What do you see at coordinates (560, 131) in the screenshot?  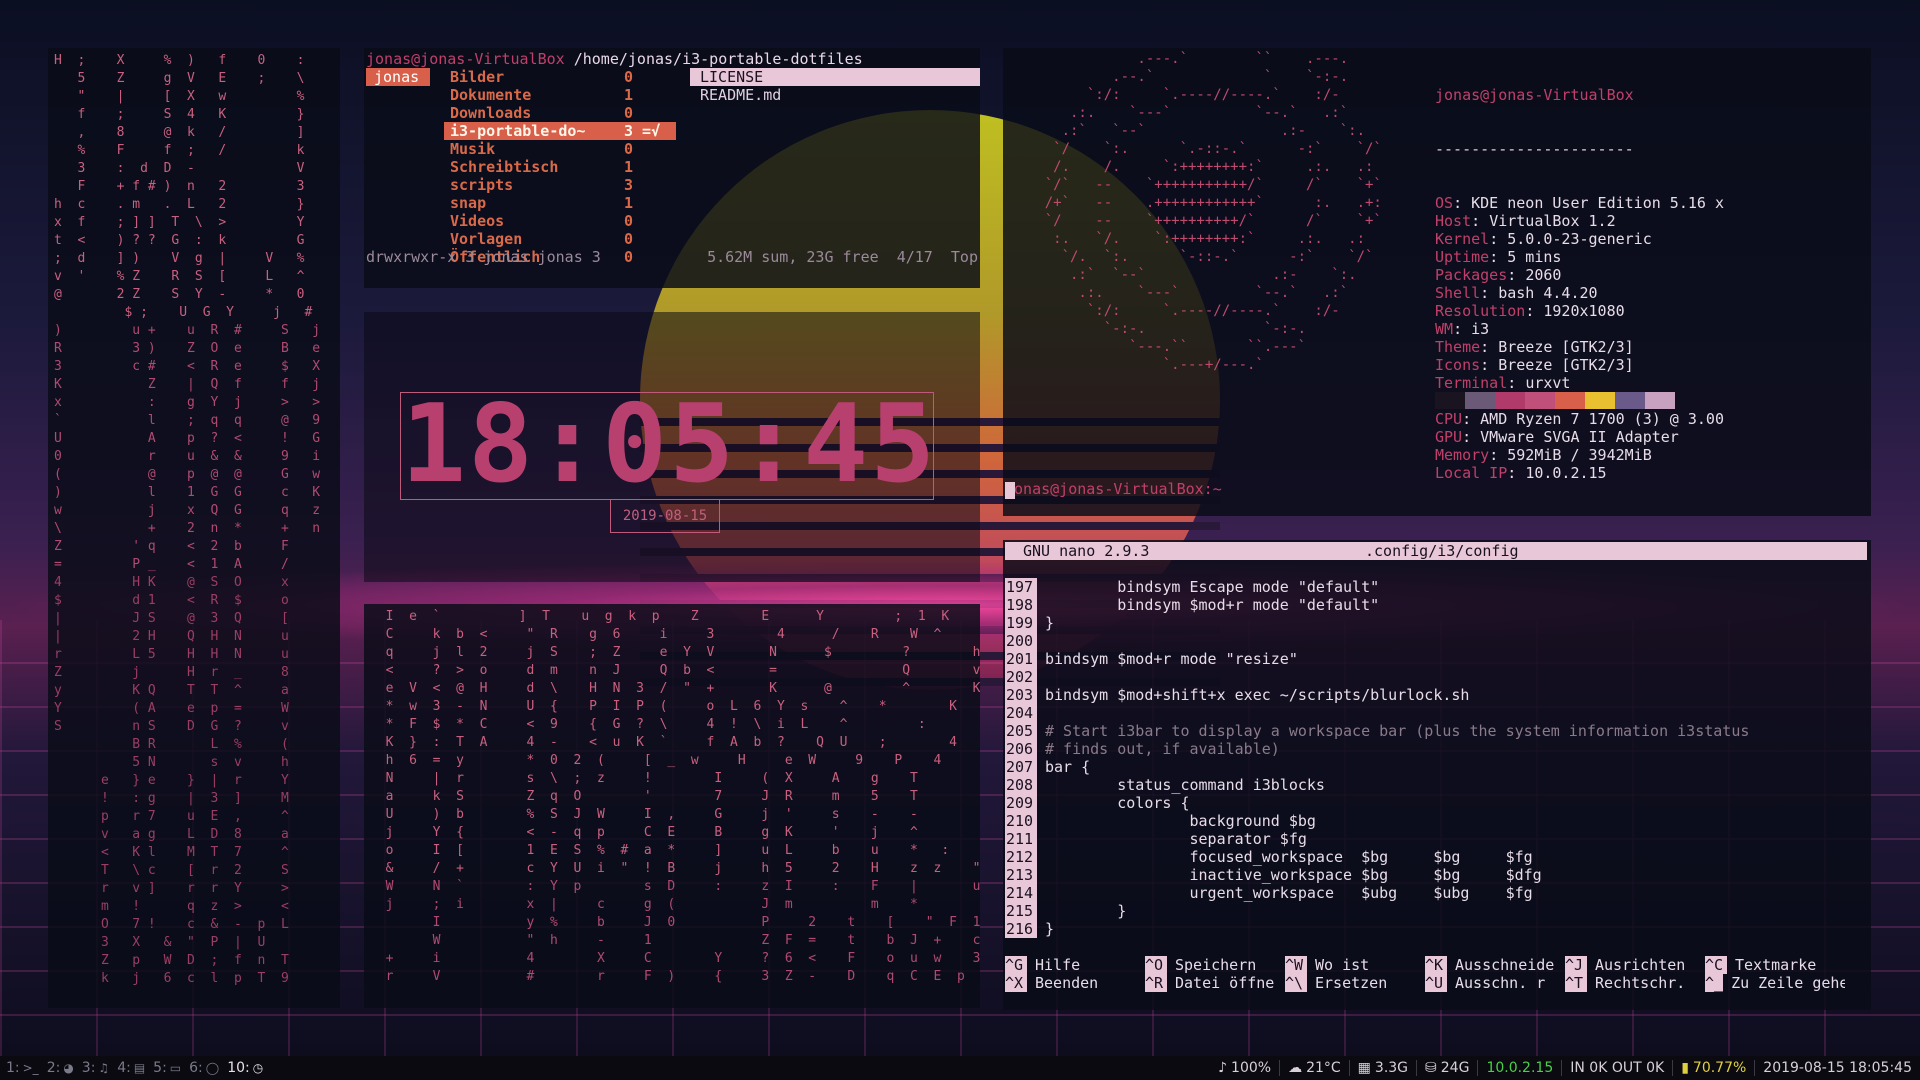 I see `ranger-dir-item: i3-portable-do~ 3 =√` at bounding box center [560, 131].